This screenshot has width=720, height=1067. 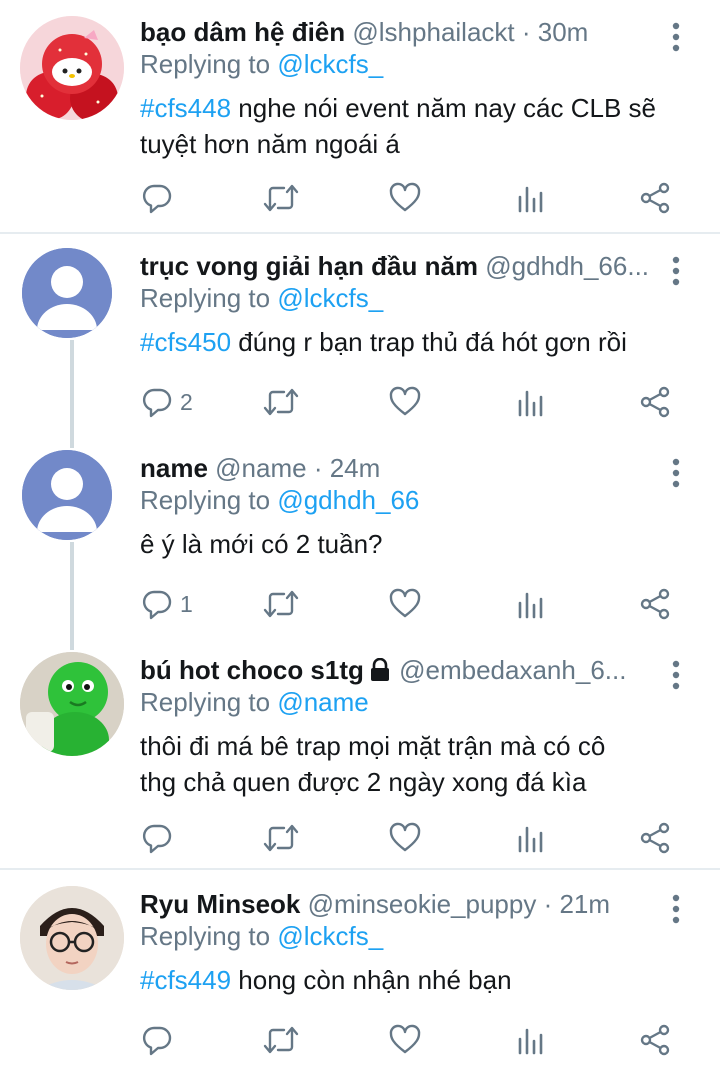 What do you see at coordinates (355, 468) in the screenshot?
I see `timestamp: 24m` at bounding box center [355, 468].